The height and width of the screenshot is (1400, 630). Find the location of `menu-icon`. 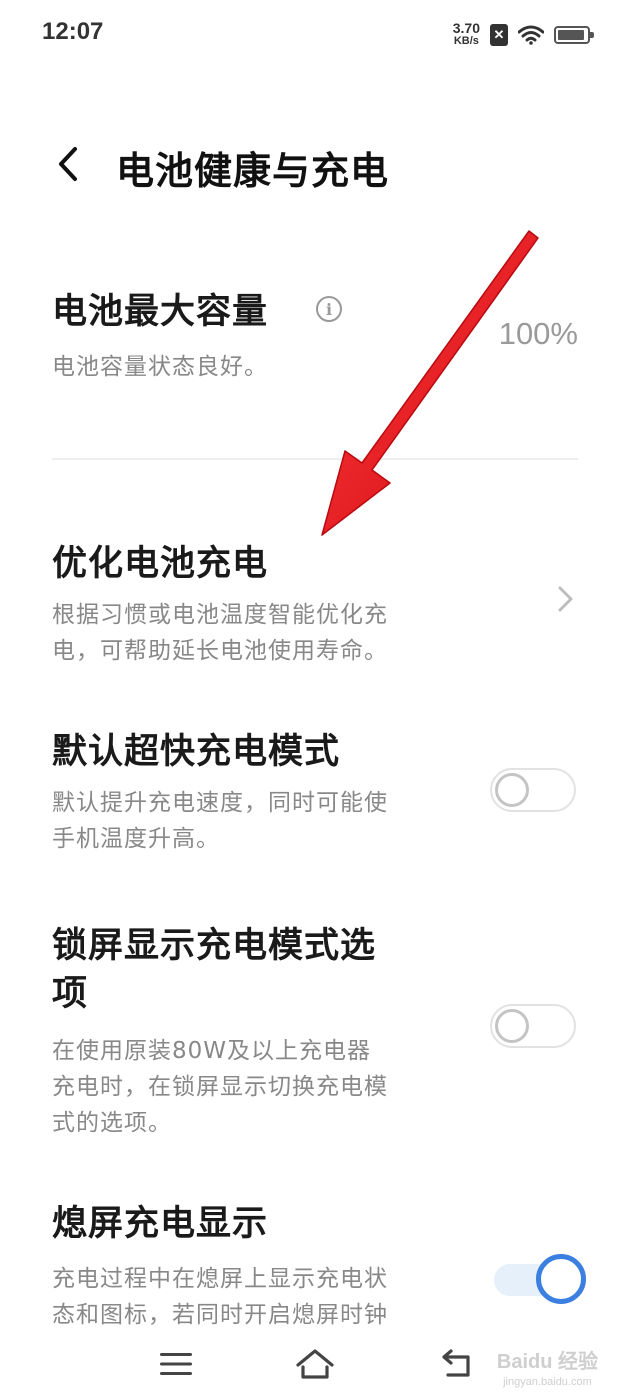

menu-icon is located at coordinates (176, 1364).